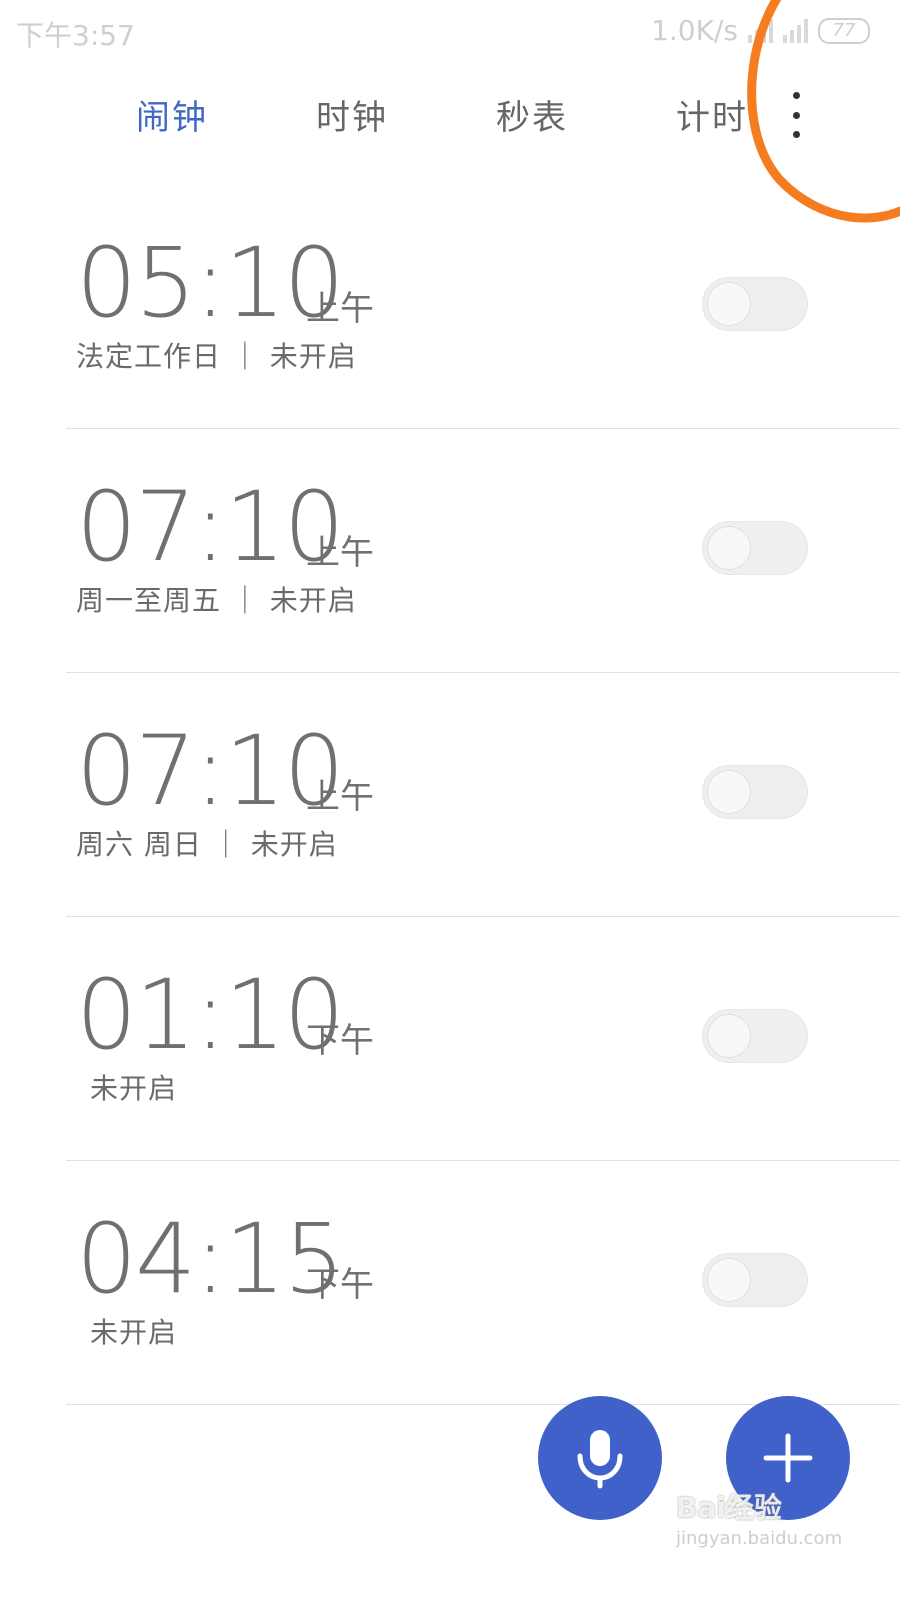 Image resolution: width=900 pixels, height=1600 pixels. Describe the element at coordinates (759, 1538) in the screenshot. I see `watermark-url: jingyan.baidu.com` at that location.